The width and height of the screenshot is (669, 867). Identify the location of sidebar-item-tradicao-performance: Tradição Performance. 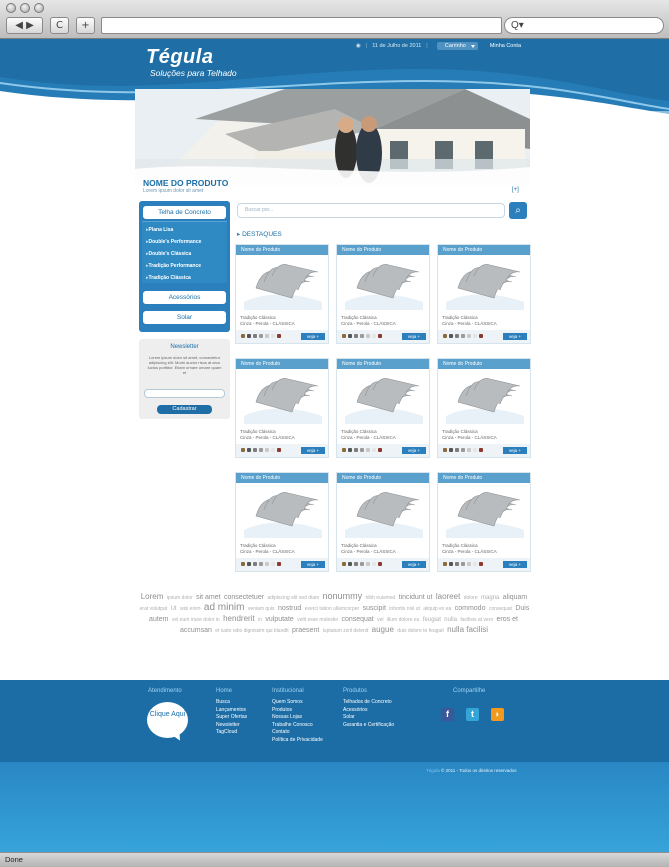
(174, 266).